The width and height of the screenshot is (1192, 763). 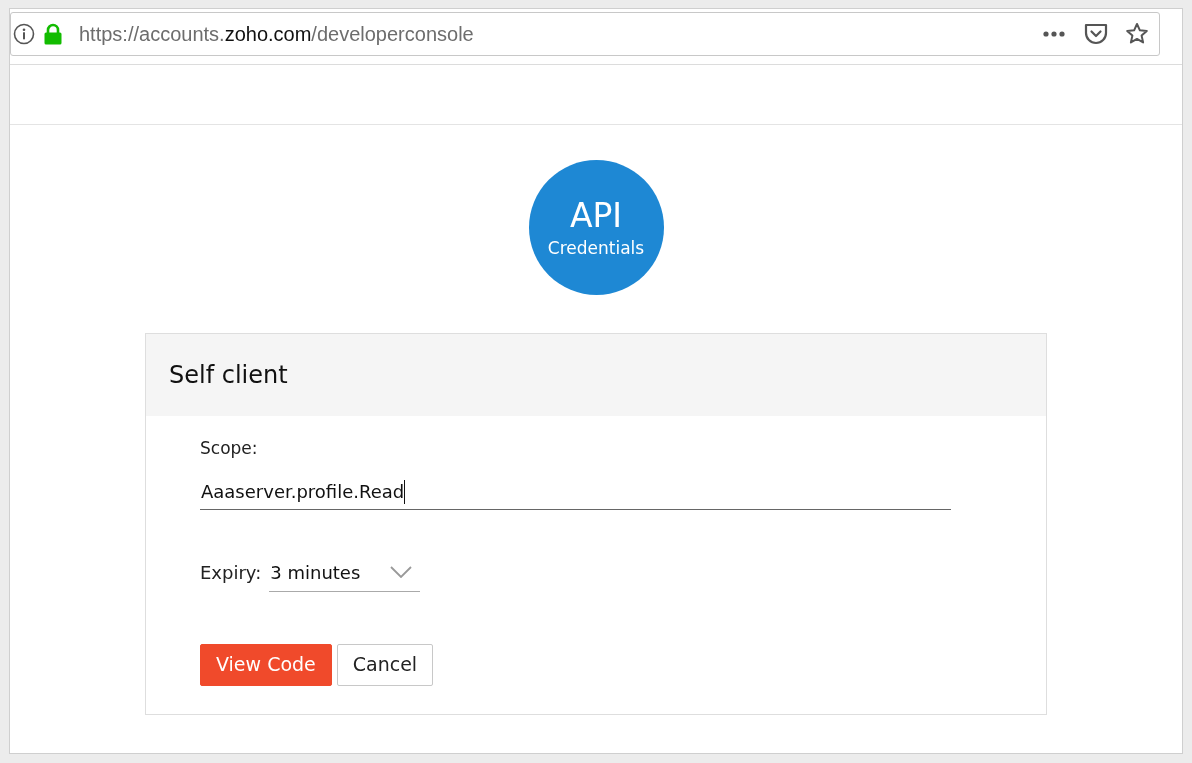 I want to click on card-title: Self client, so click(x=228, y=375).